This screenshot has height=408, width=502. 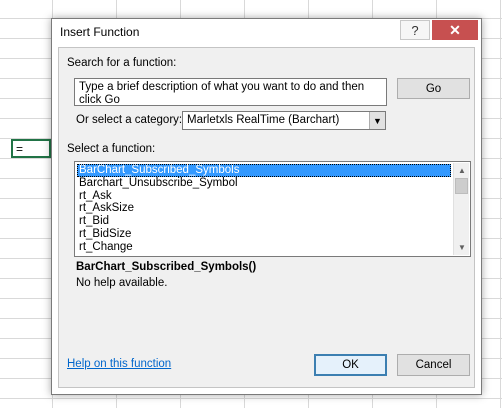 I want to click on select-function-label: Select a function:, so click(x=111, y=149).